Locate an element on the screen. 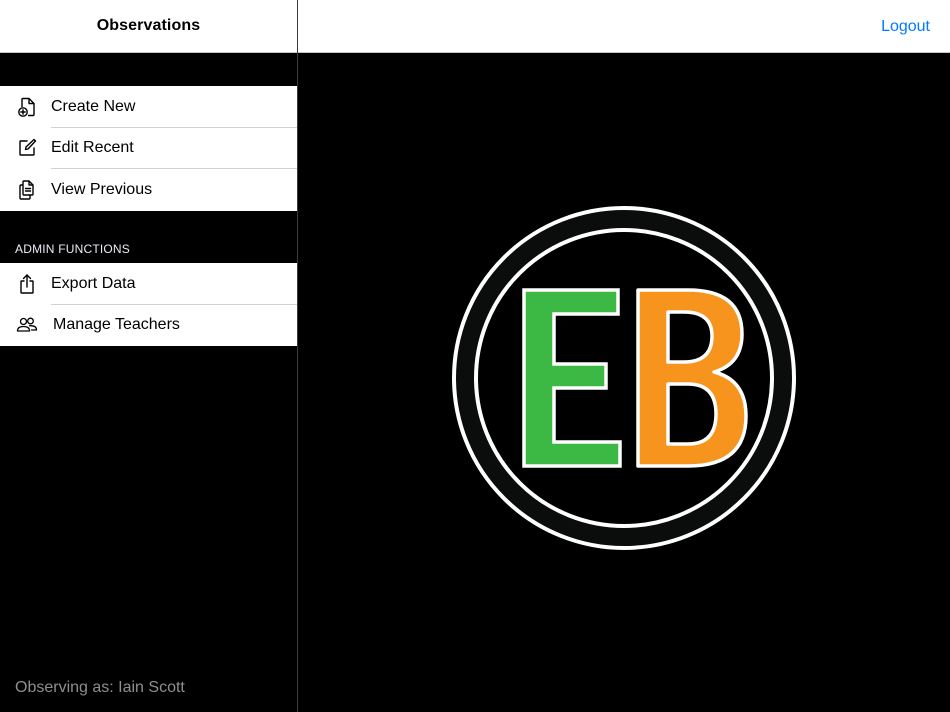  create-new-button: Create New is located at coordinates (148, 107).